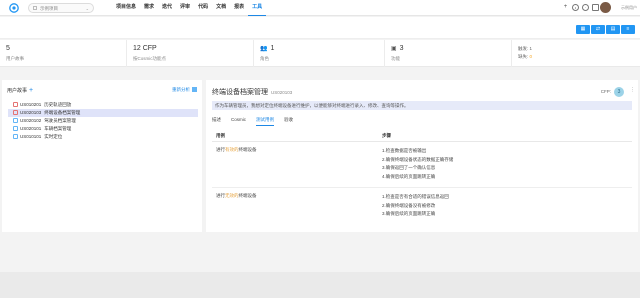 This screenshot has height=298, width=640. I want to click on case-name: 进行无效的终端设备, so click(236, 195).